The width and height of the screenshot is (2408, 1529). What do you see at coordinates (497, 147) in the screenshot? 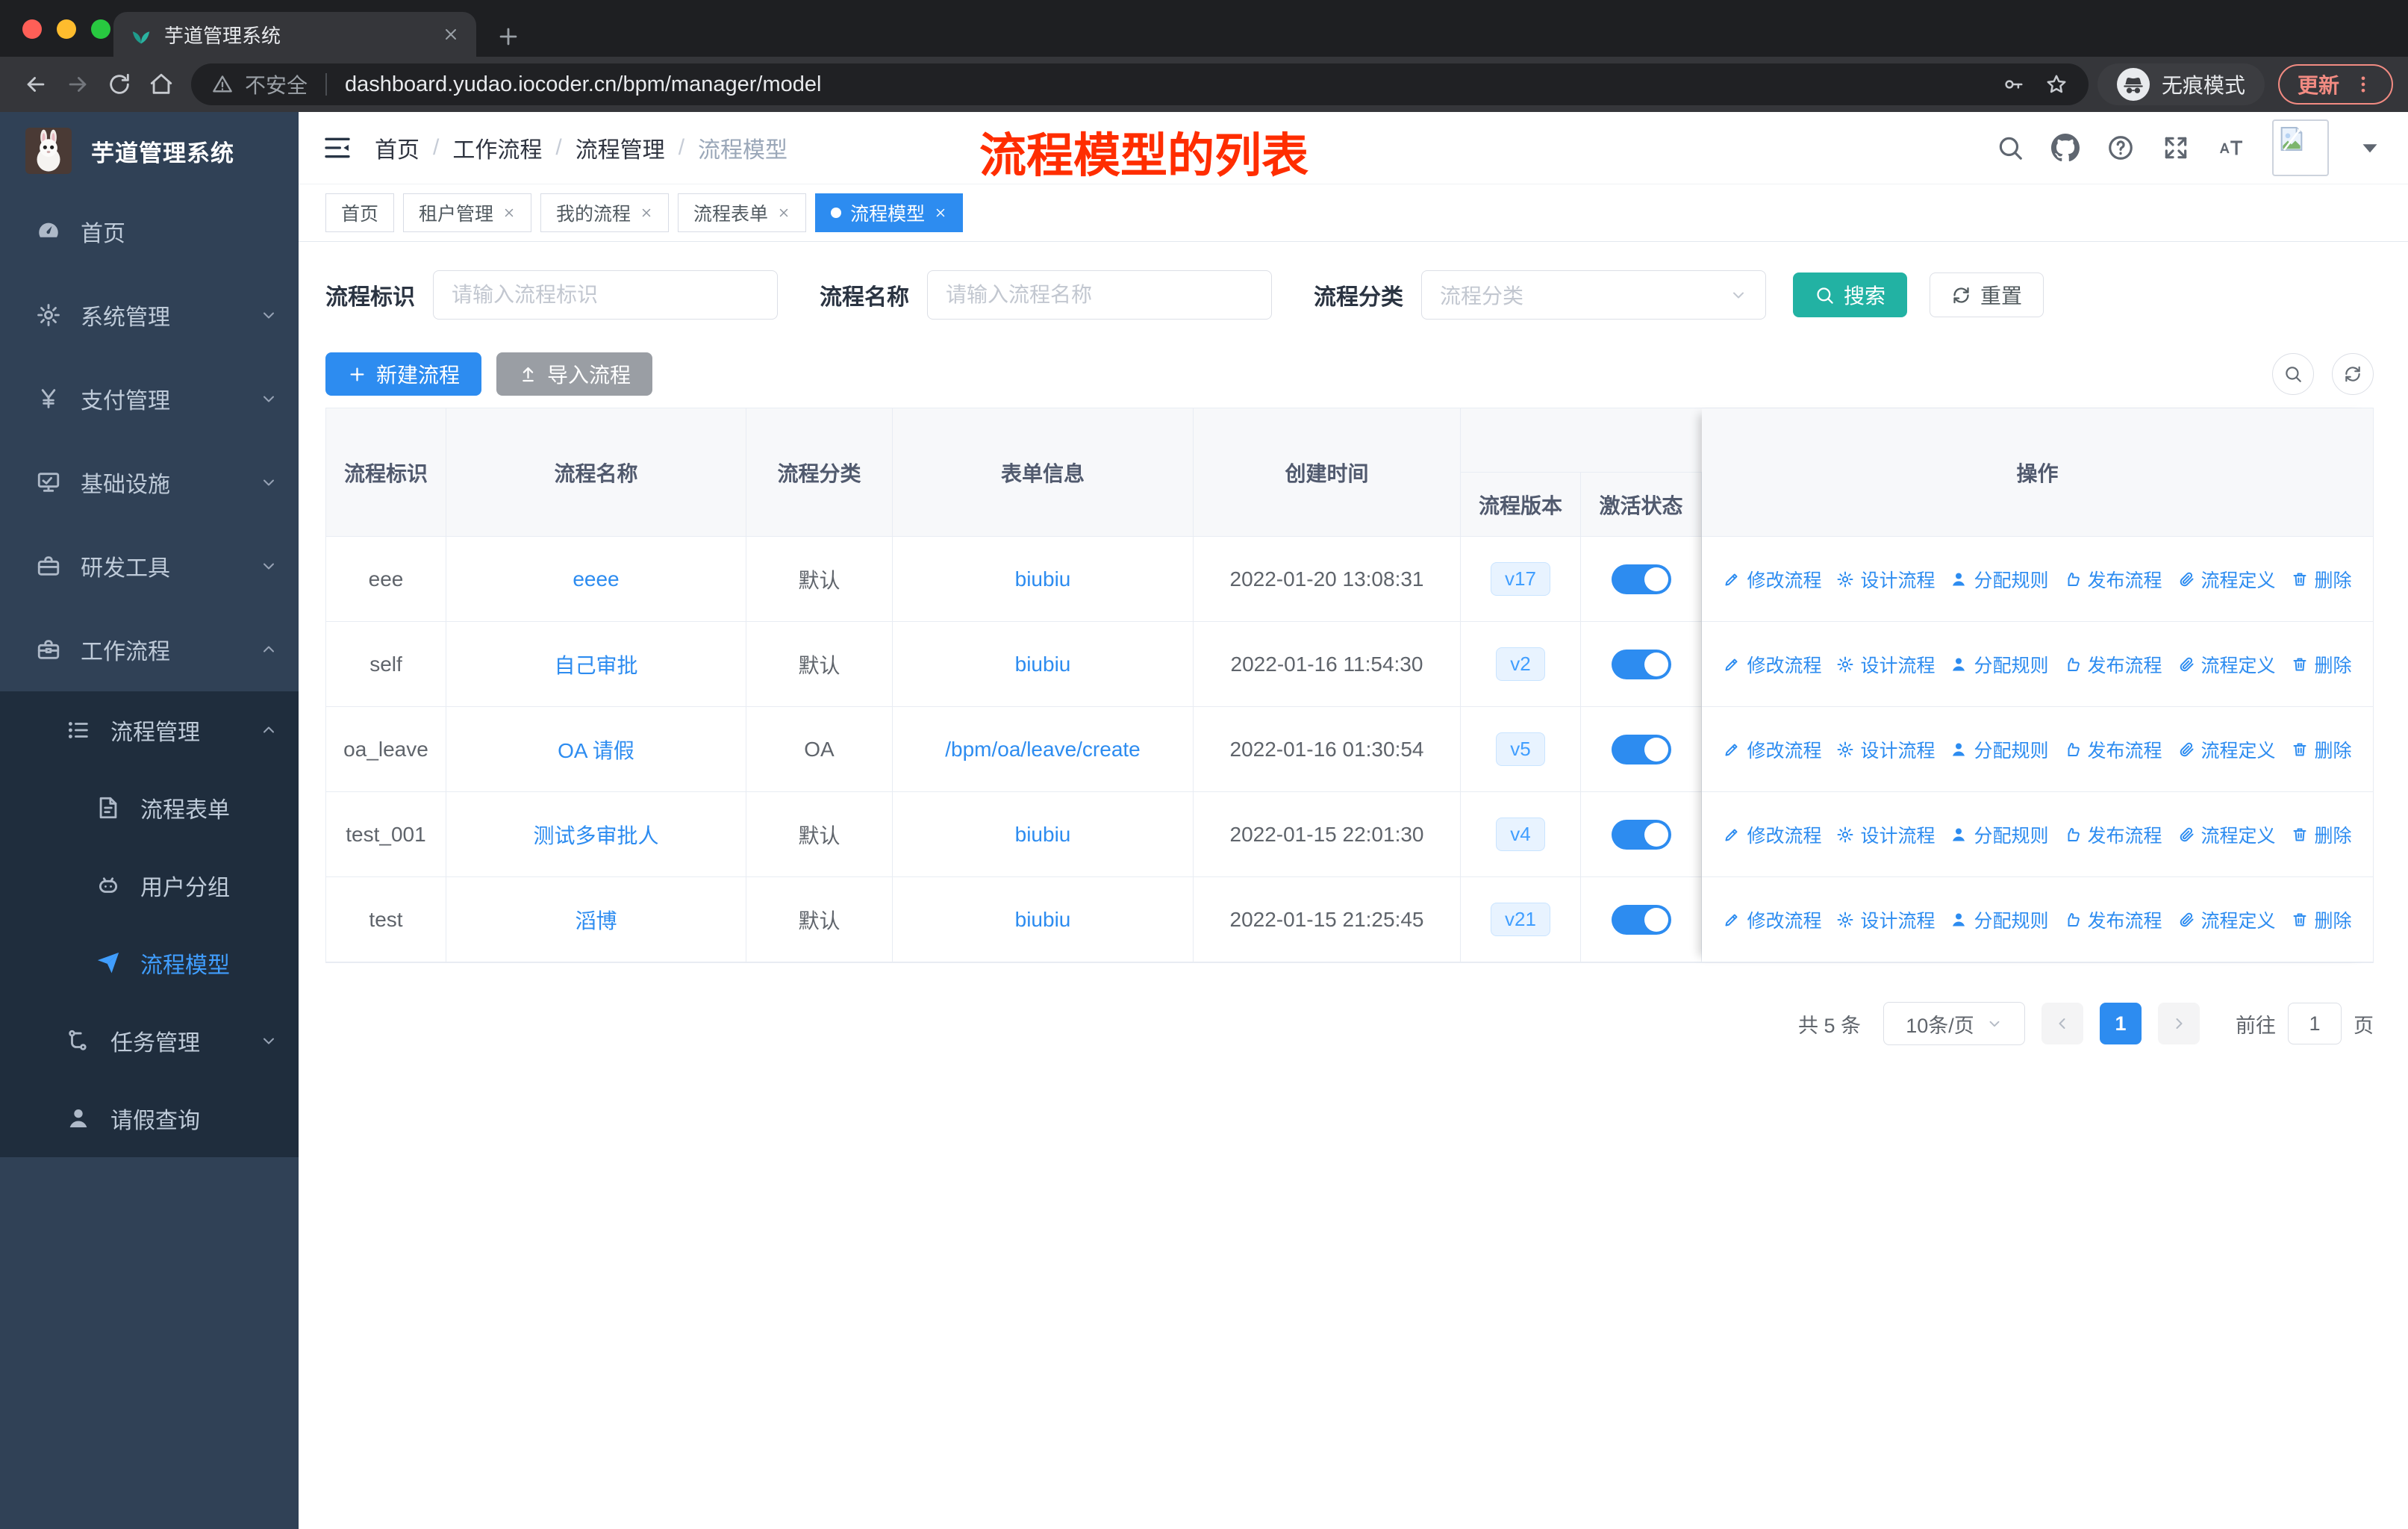
I see `breadcrumb-item: 工作流程` at bounding box center [497, 147].